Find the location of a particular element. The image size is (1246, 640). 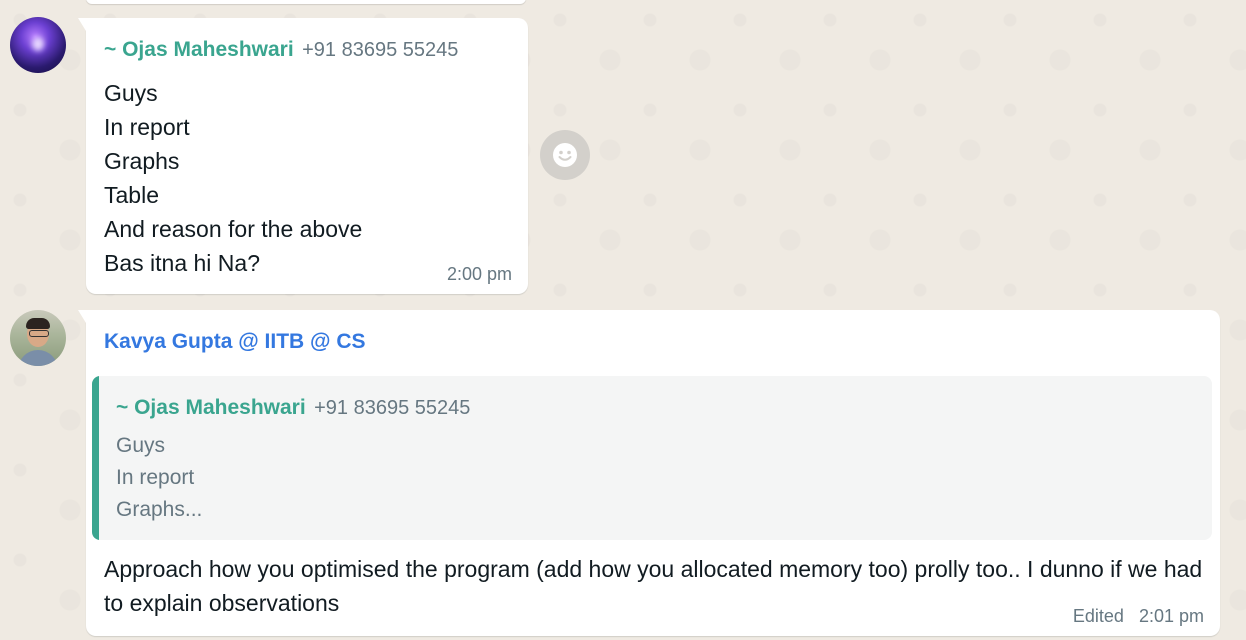

quoted-sender-phone: +91 83695 55245 is located at coordinates (392, 408).